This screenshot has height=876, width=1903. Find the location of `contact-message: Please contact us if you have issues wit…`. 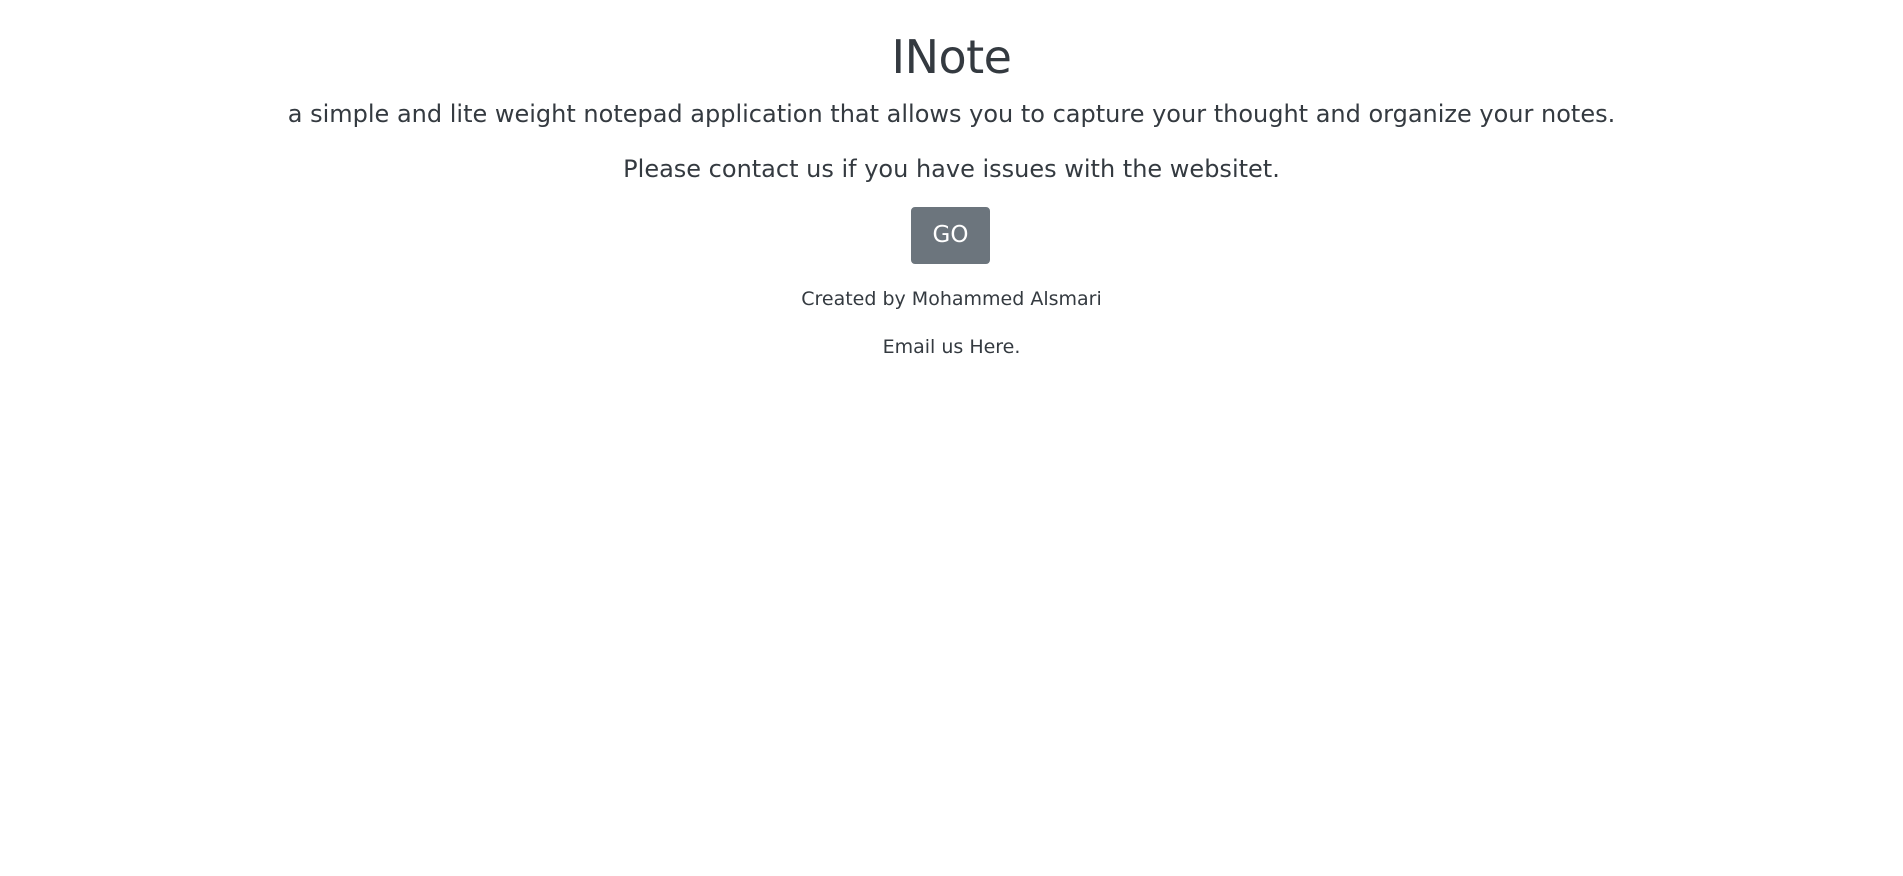

contact-message: Please contact us if you have issues wit… is located at coordinates (951, 169).